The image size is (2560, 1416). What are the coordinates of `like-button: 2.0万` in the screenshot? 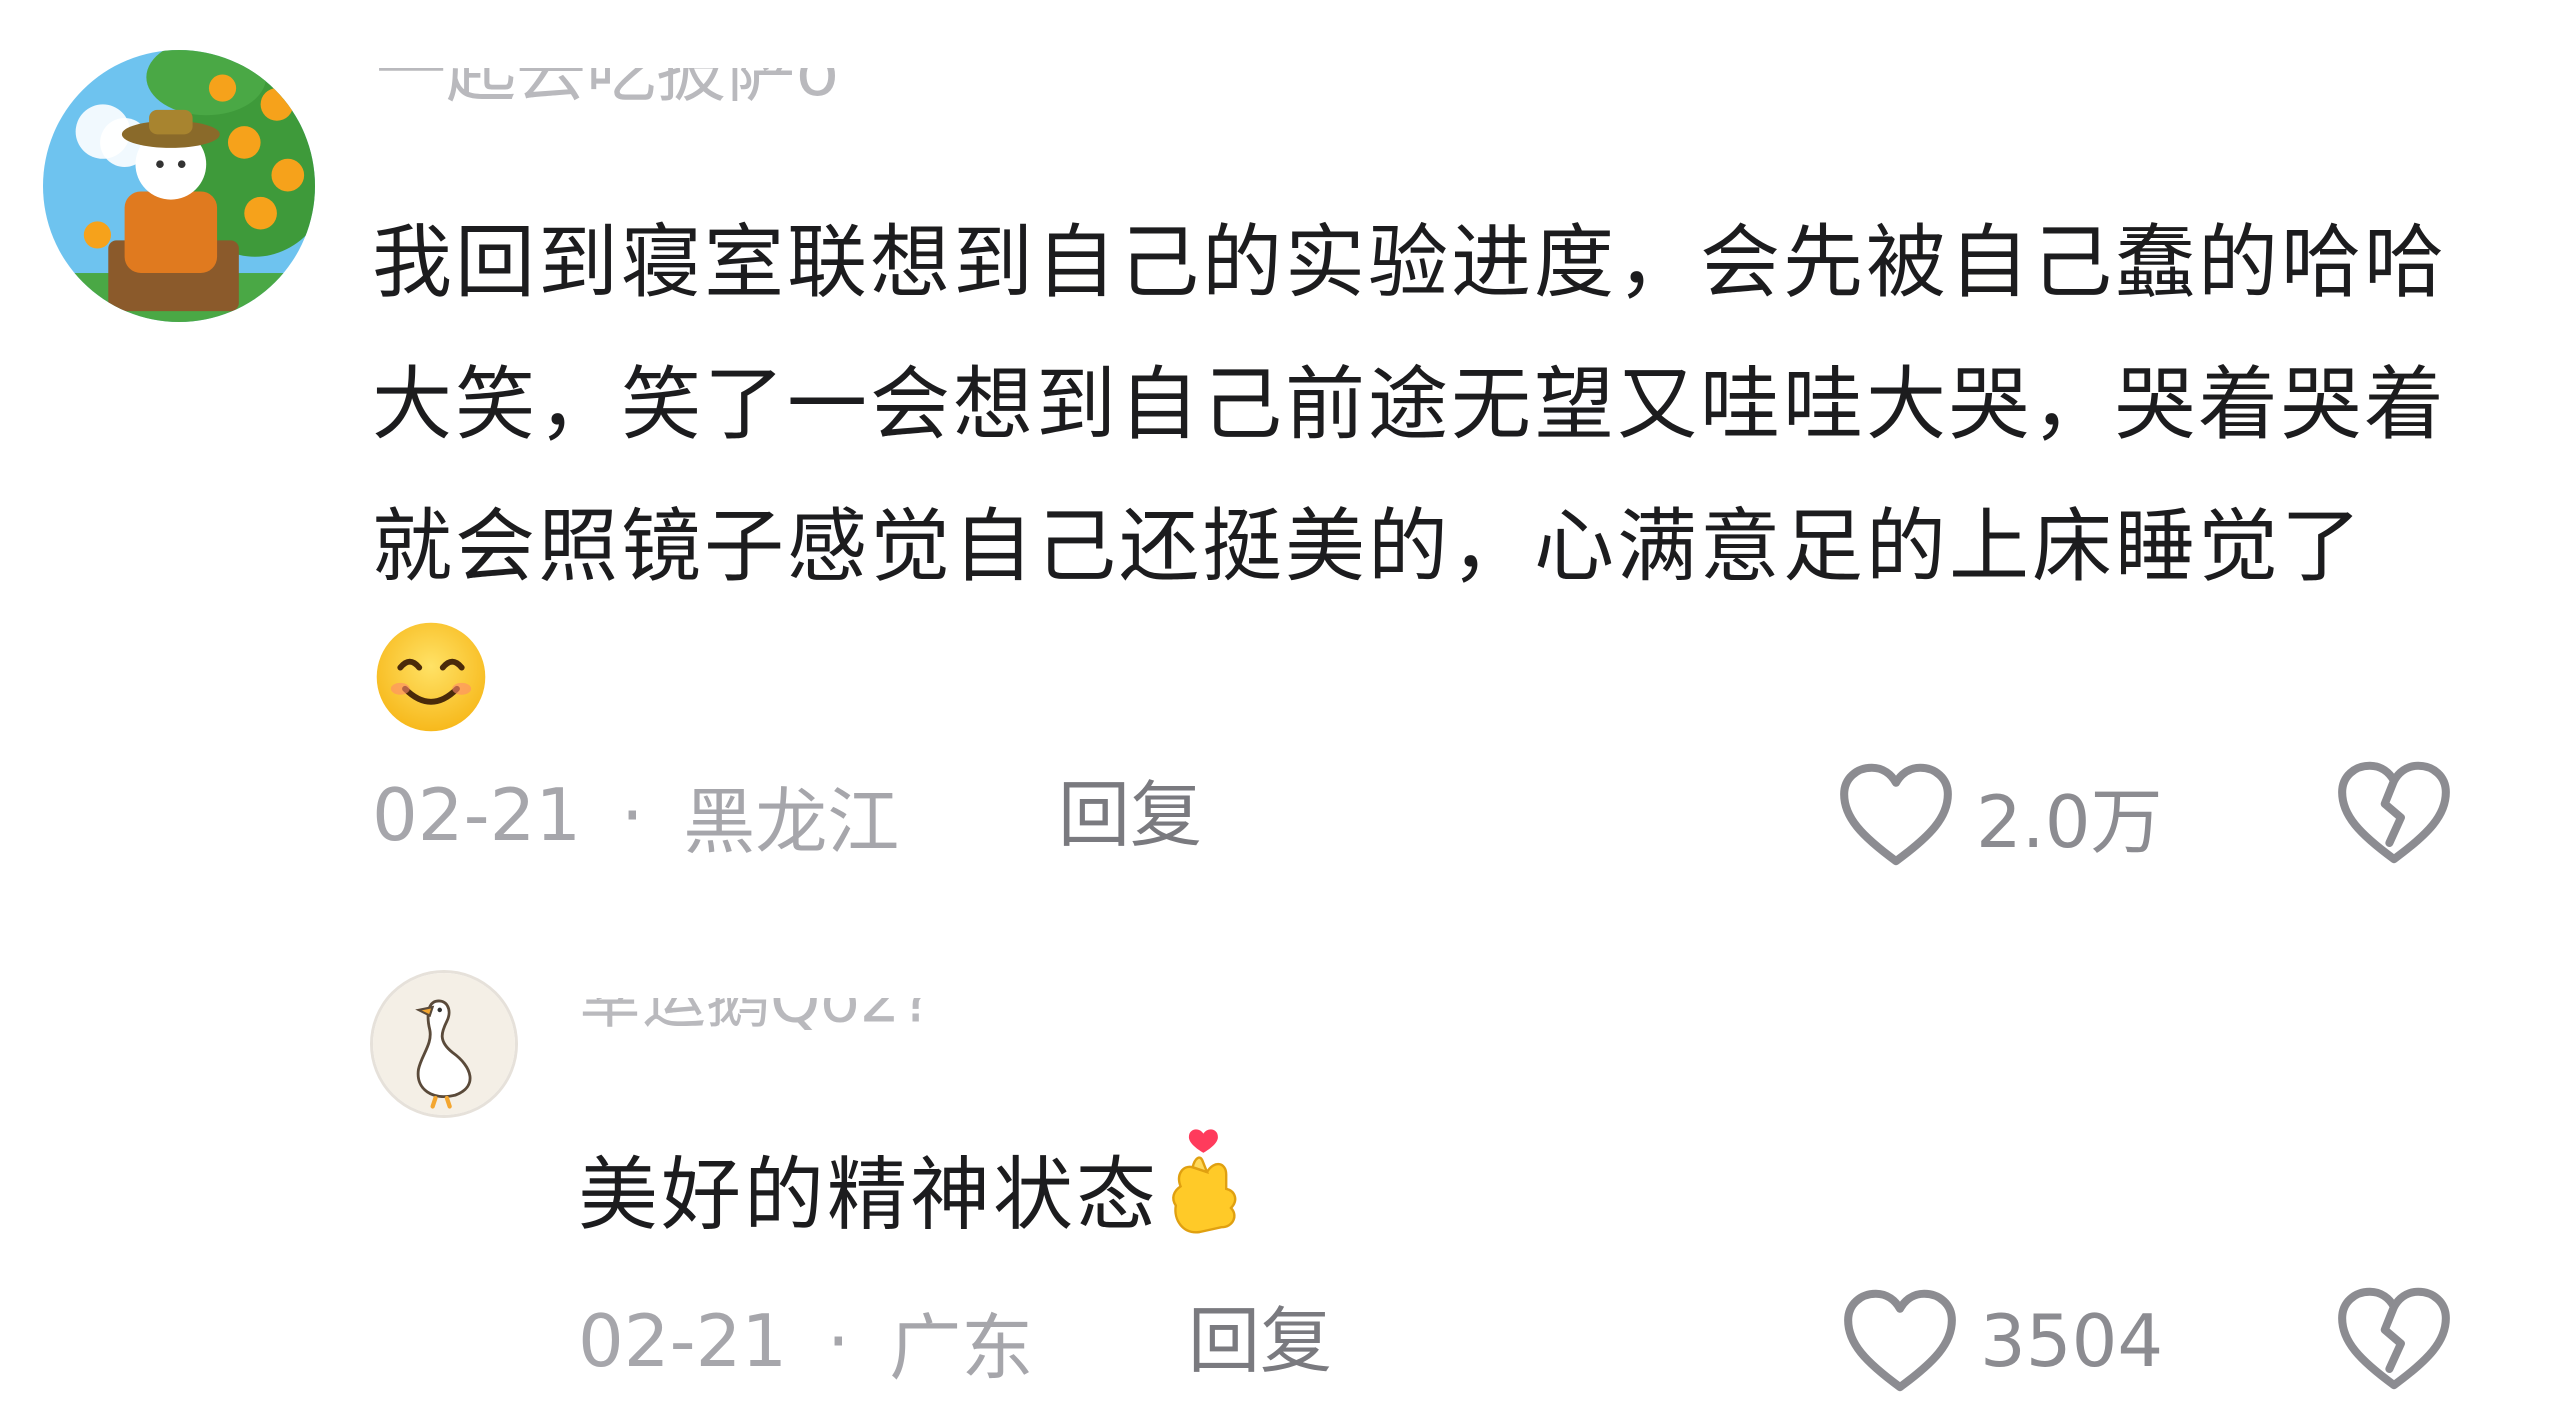 It's located at (2000, 815).